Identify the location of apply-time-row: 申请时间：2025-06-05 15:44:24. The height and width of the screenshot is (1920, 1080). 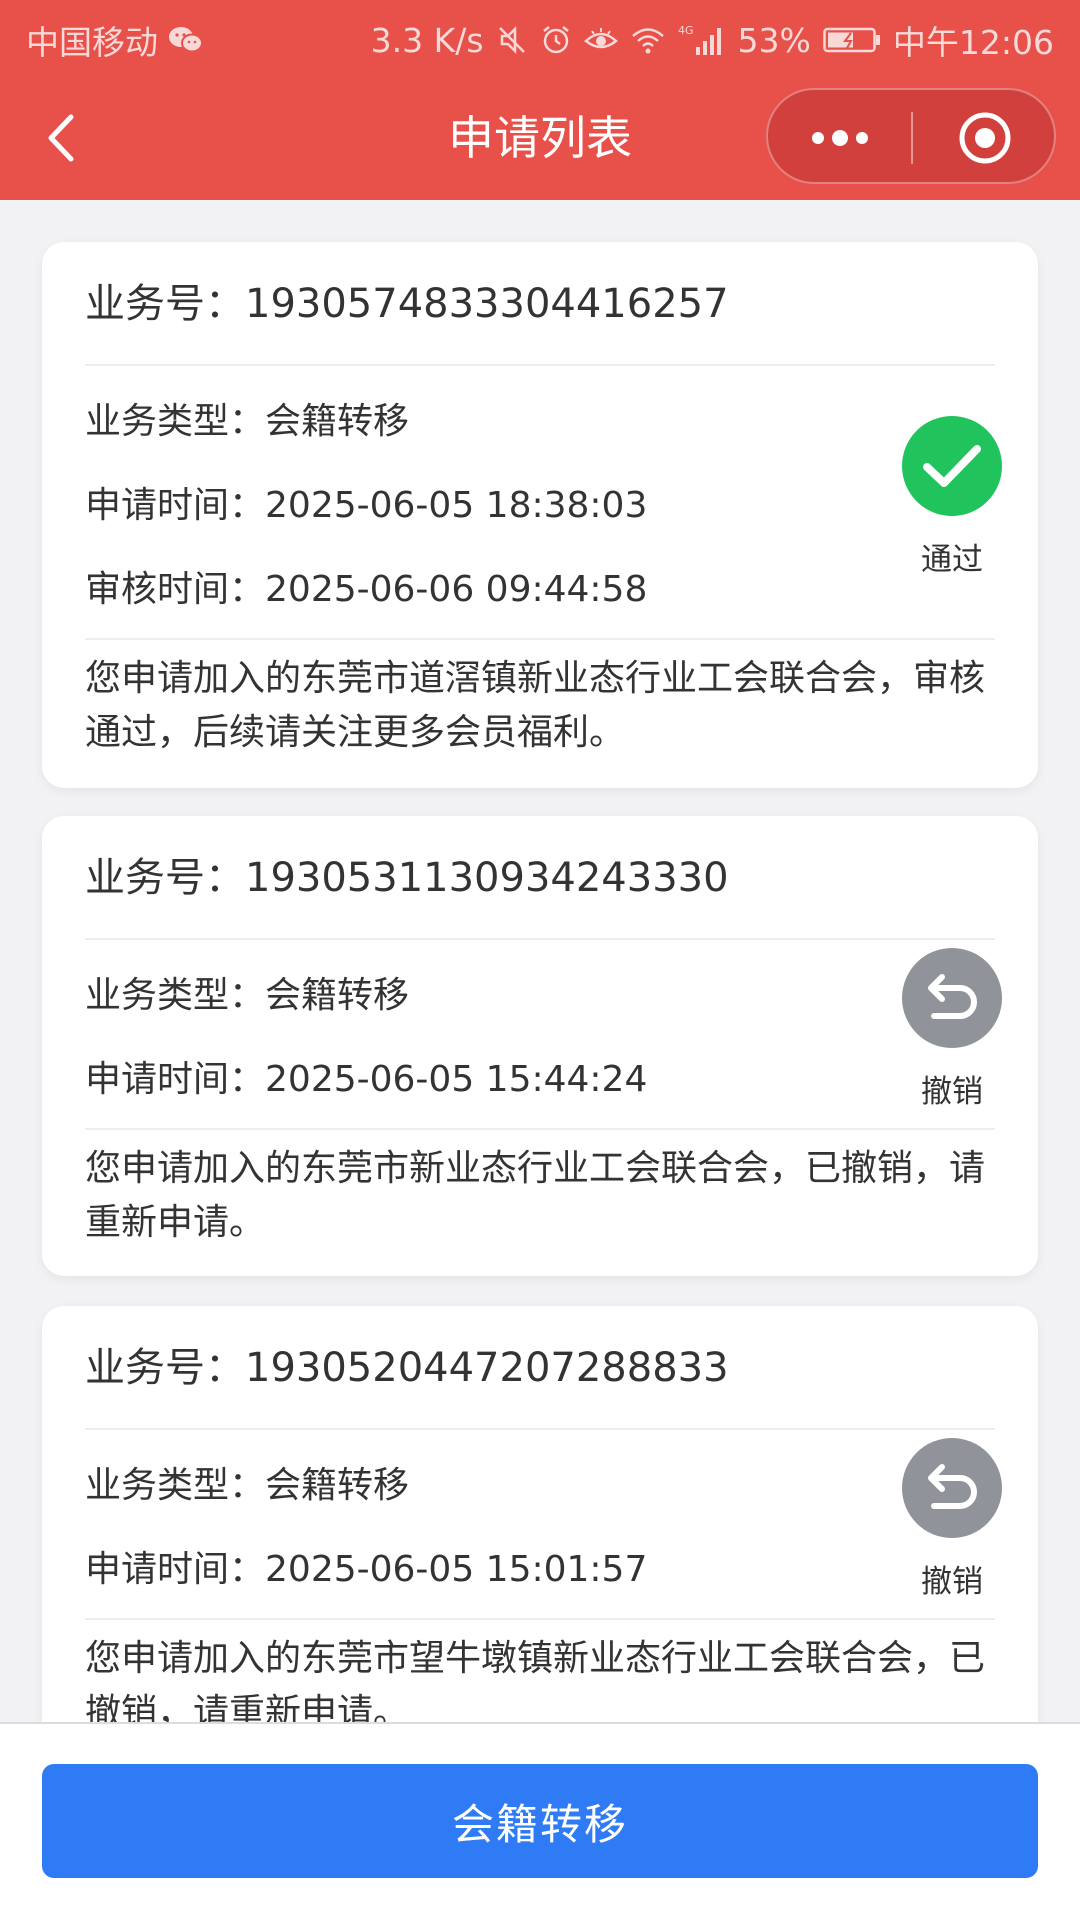
(366, 1076).